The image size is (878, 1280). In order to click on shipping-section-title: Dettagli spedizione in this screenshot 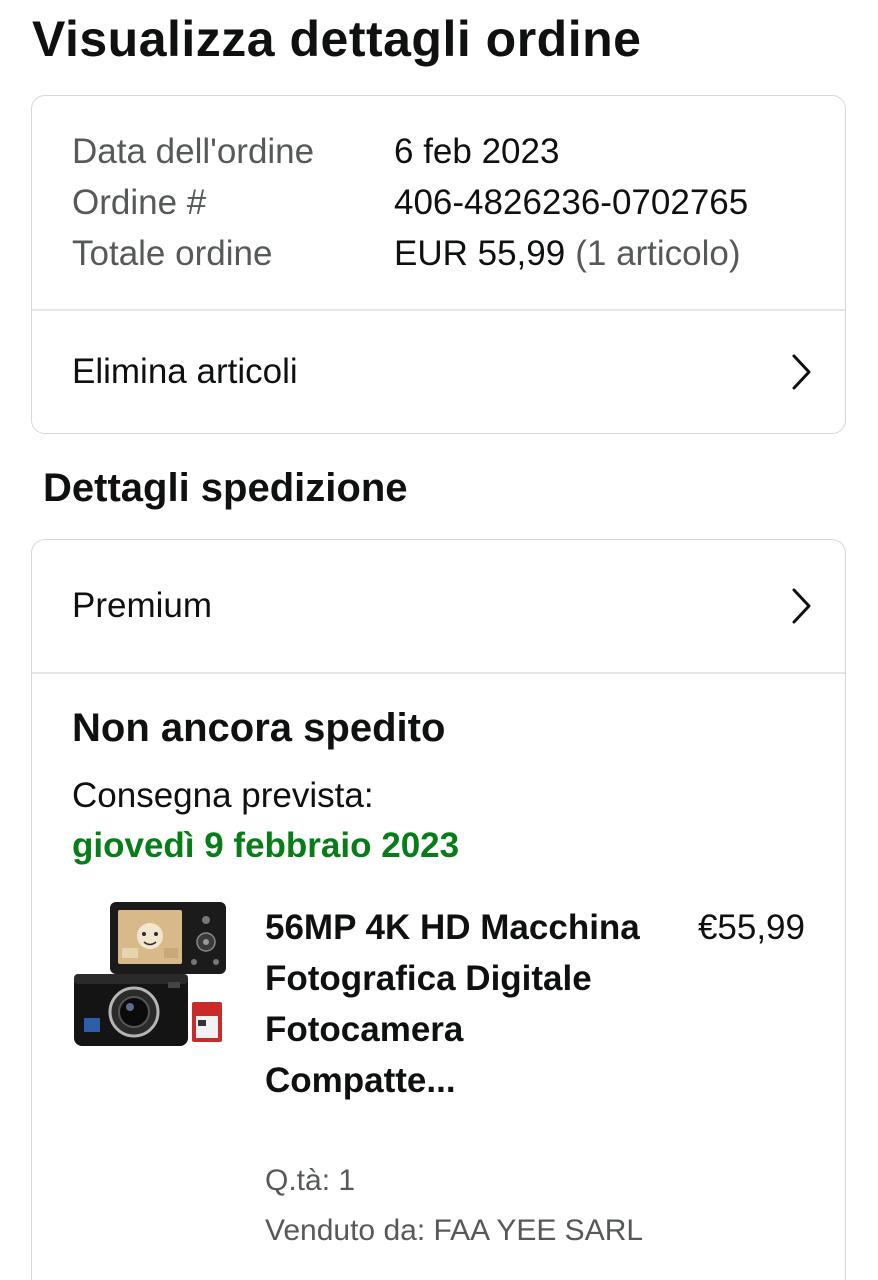, I will do `click(225, 488)`.